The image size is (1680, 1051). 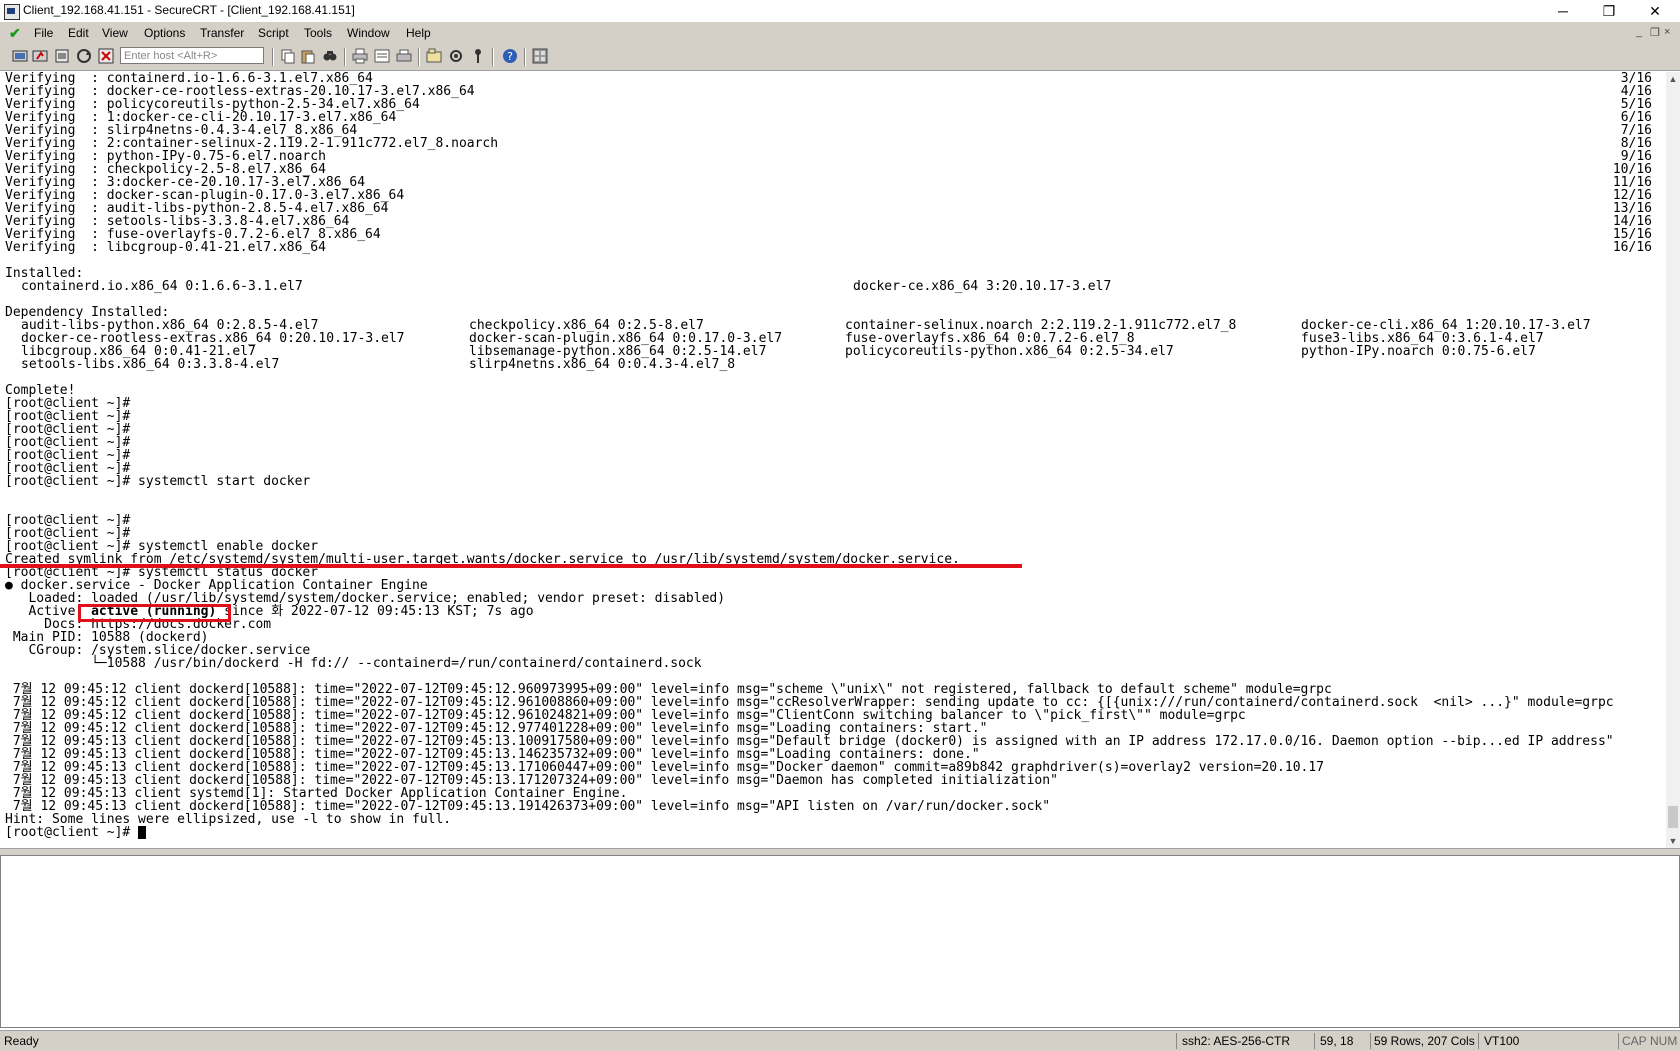 I want to click on session-options-icon, so click(x=434, y=56).